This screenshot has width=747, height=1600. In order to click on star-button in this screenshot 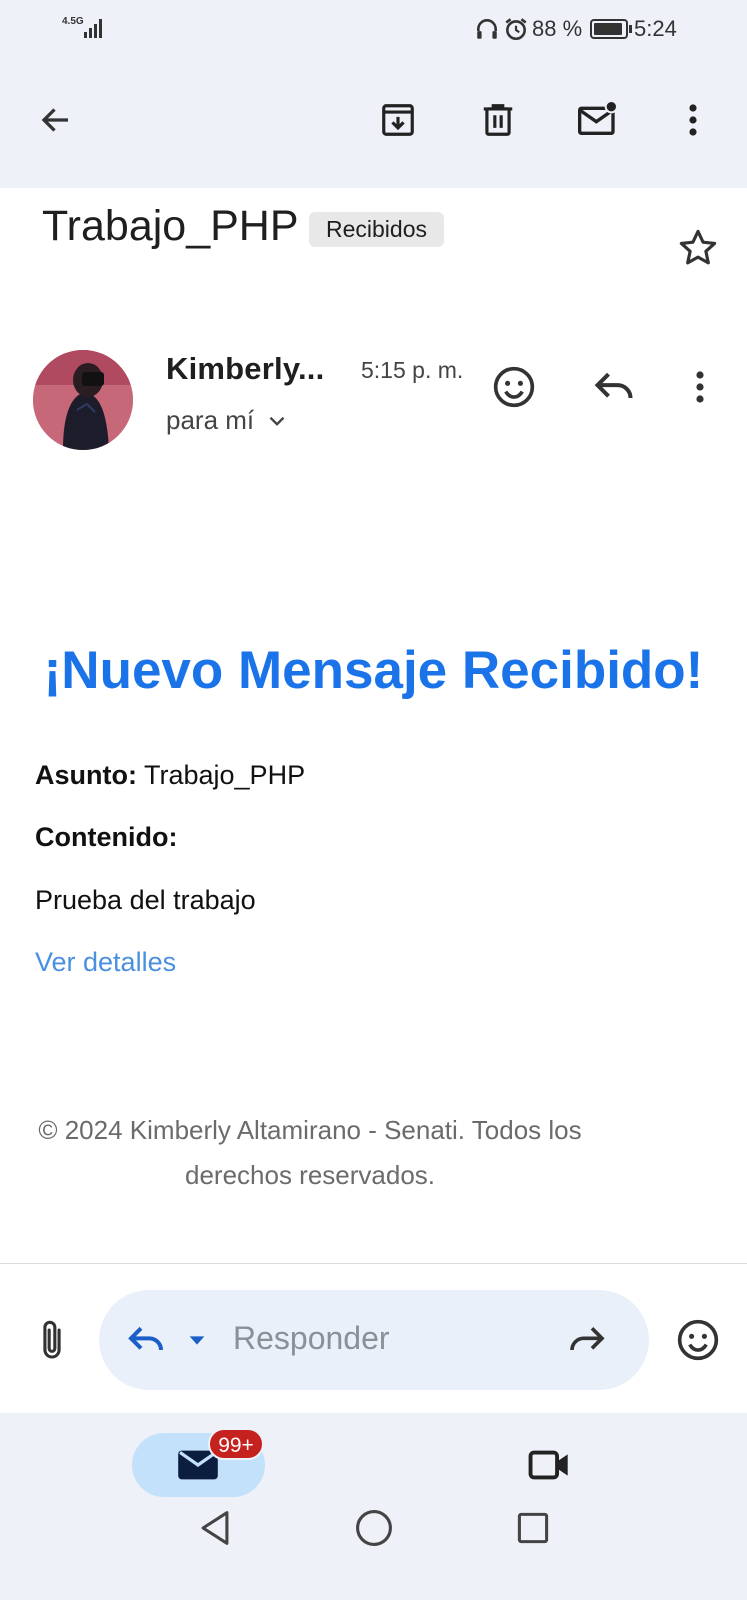, I will do `click(698, 248)`.